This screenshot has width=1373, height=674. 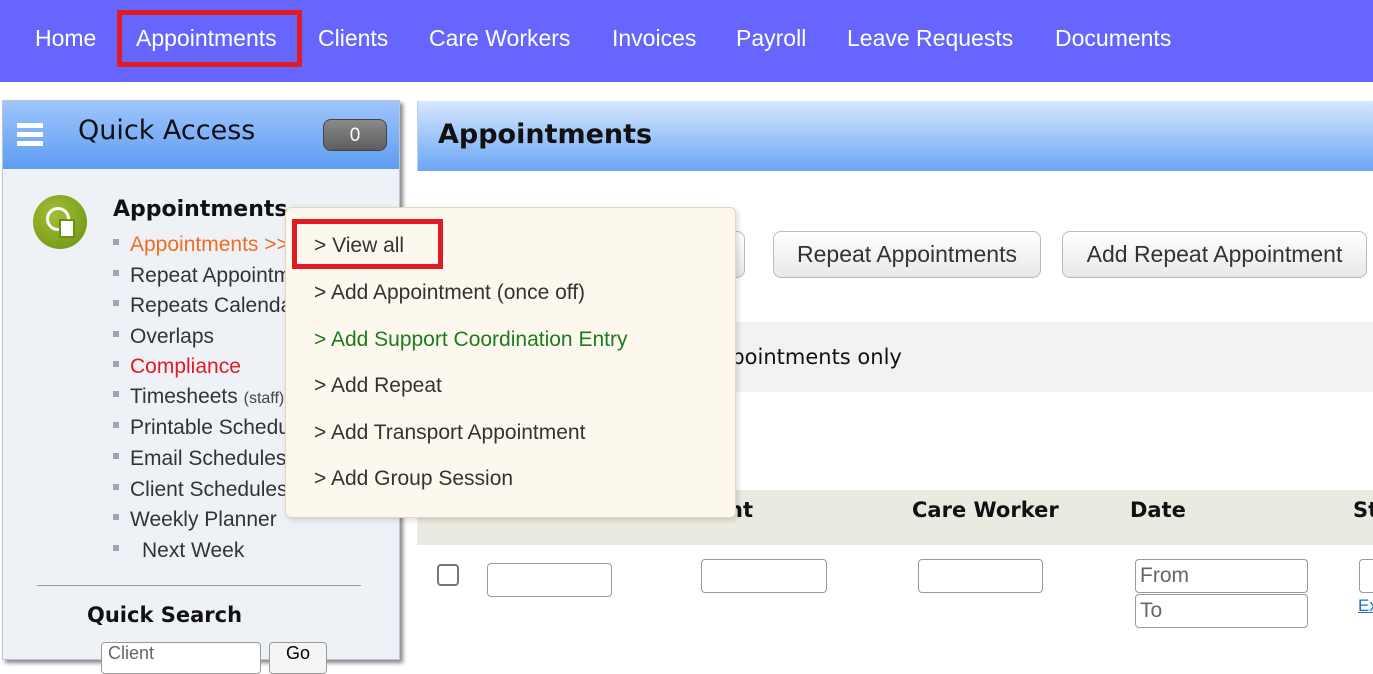 I want to click on column-header-care-worker: Care Worker, so click(x=985, y=510).